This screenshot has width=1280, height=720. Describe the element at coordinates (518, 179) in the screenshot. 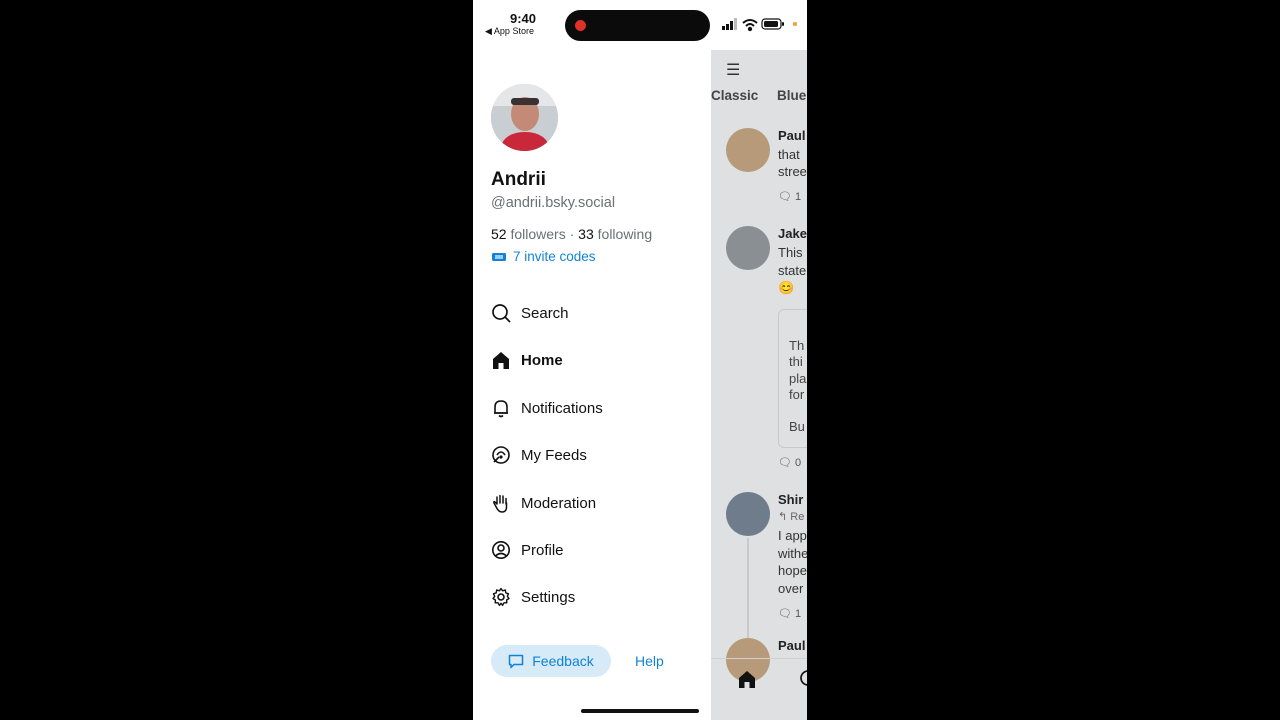

I see `display-name: Andrii` at that location.